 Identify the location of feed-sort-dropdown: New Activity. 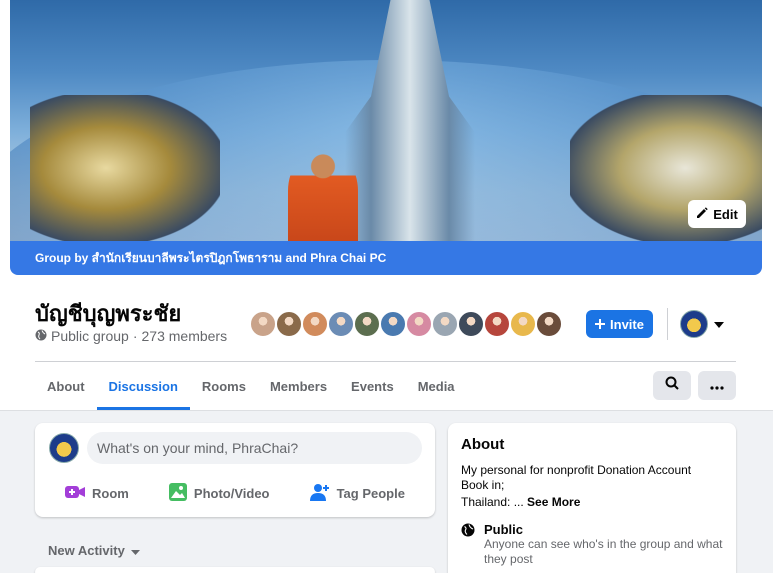
(94, 550).